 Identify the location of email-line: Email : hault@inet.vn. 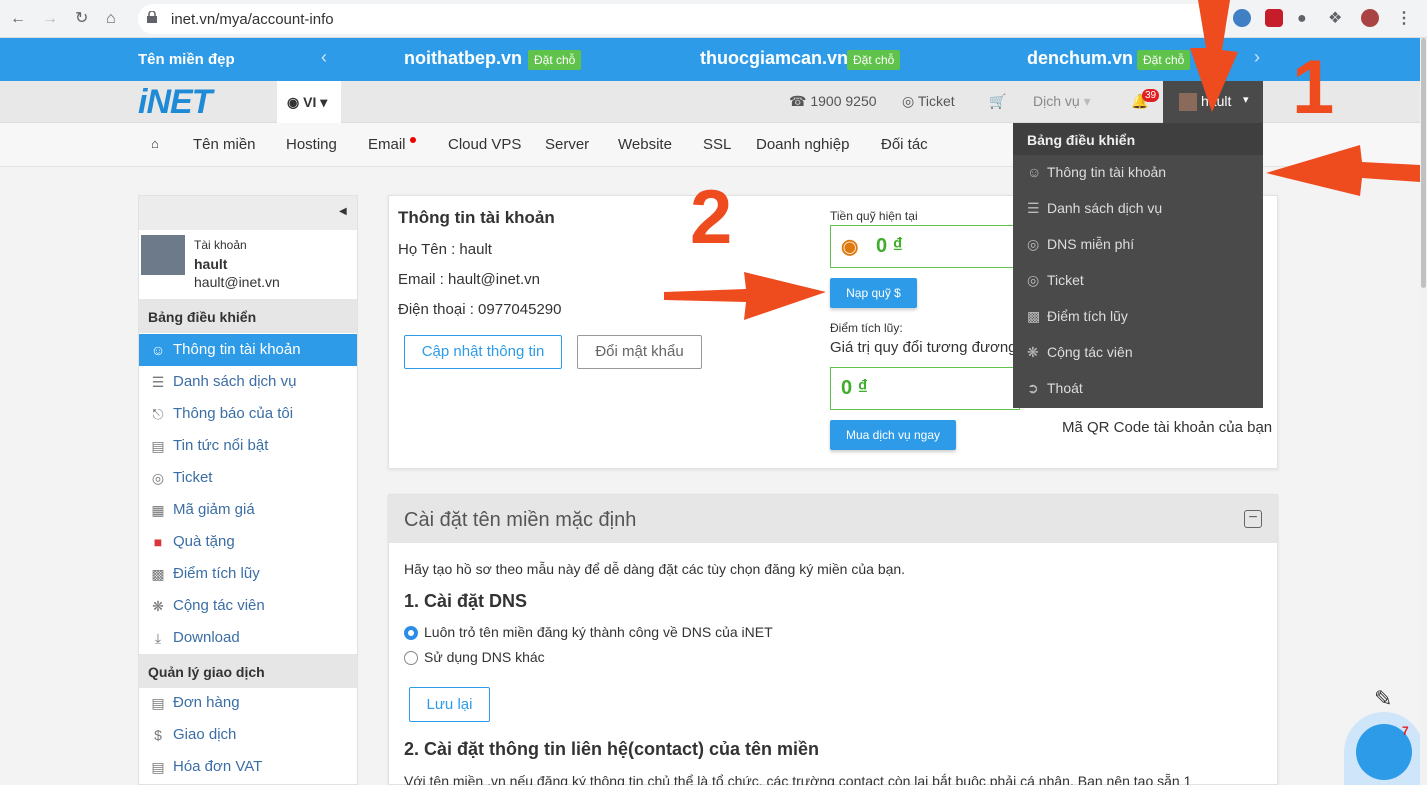
(469, 279).